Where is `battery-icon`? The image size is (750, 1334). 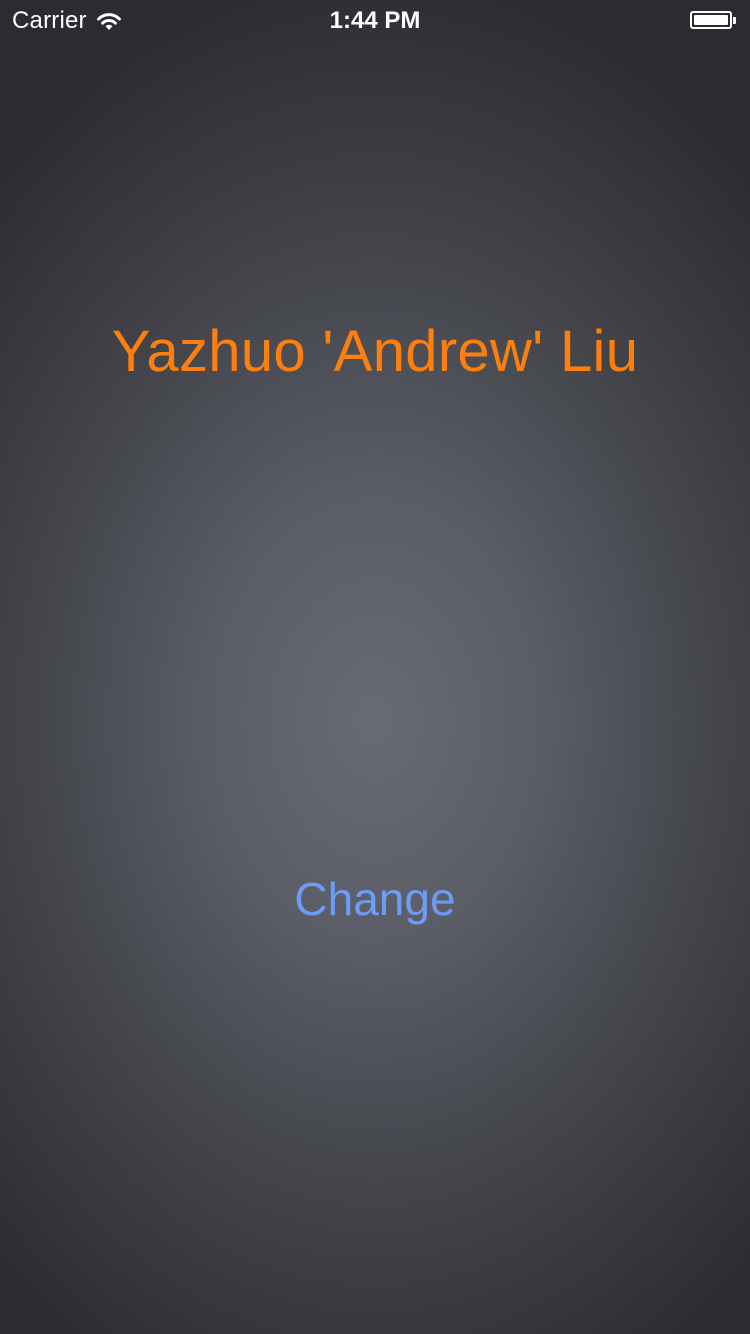
battery-icon is located at coordinates (714, 20).